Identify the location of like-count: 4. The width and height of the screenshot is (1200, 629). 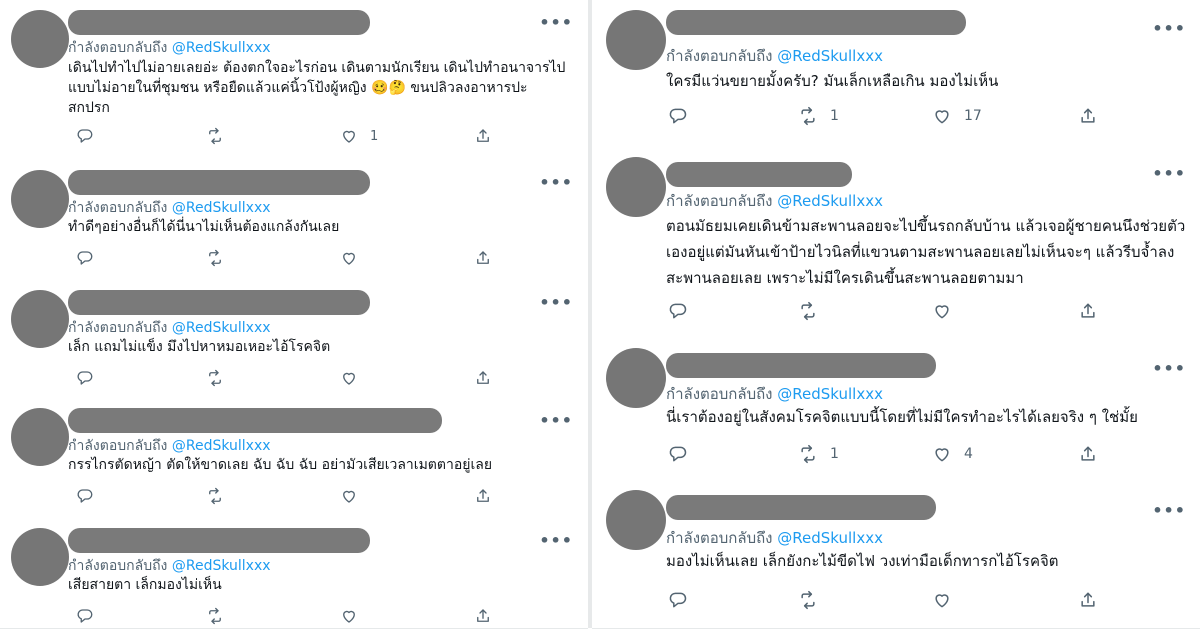
(968, 454).